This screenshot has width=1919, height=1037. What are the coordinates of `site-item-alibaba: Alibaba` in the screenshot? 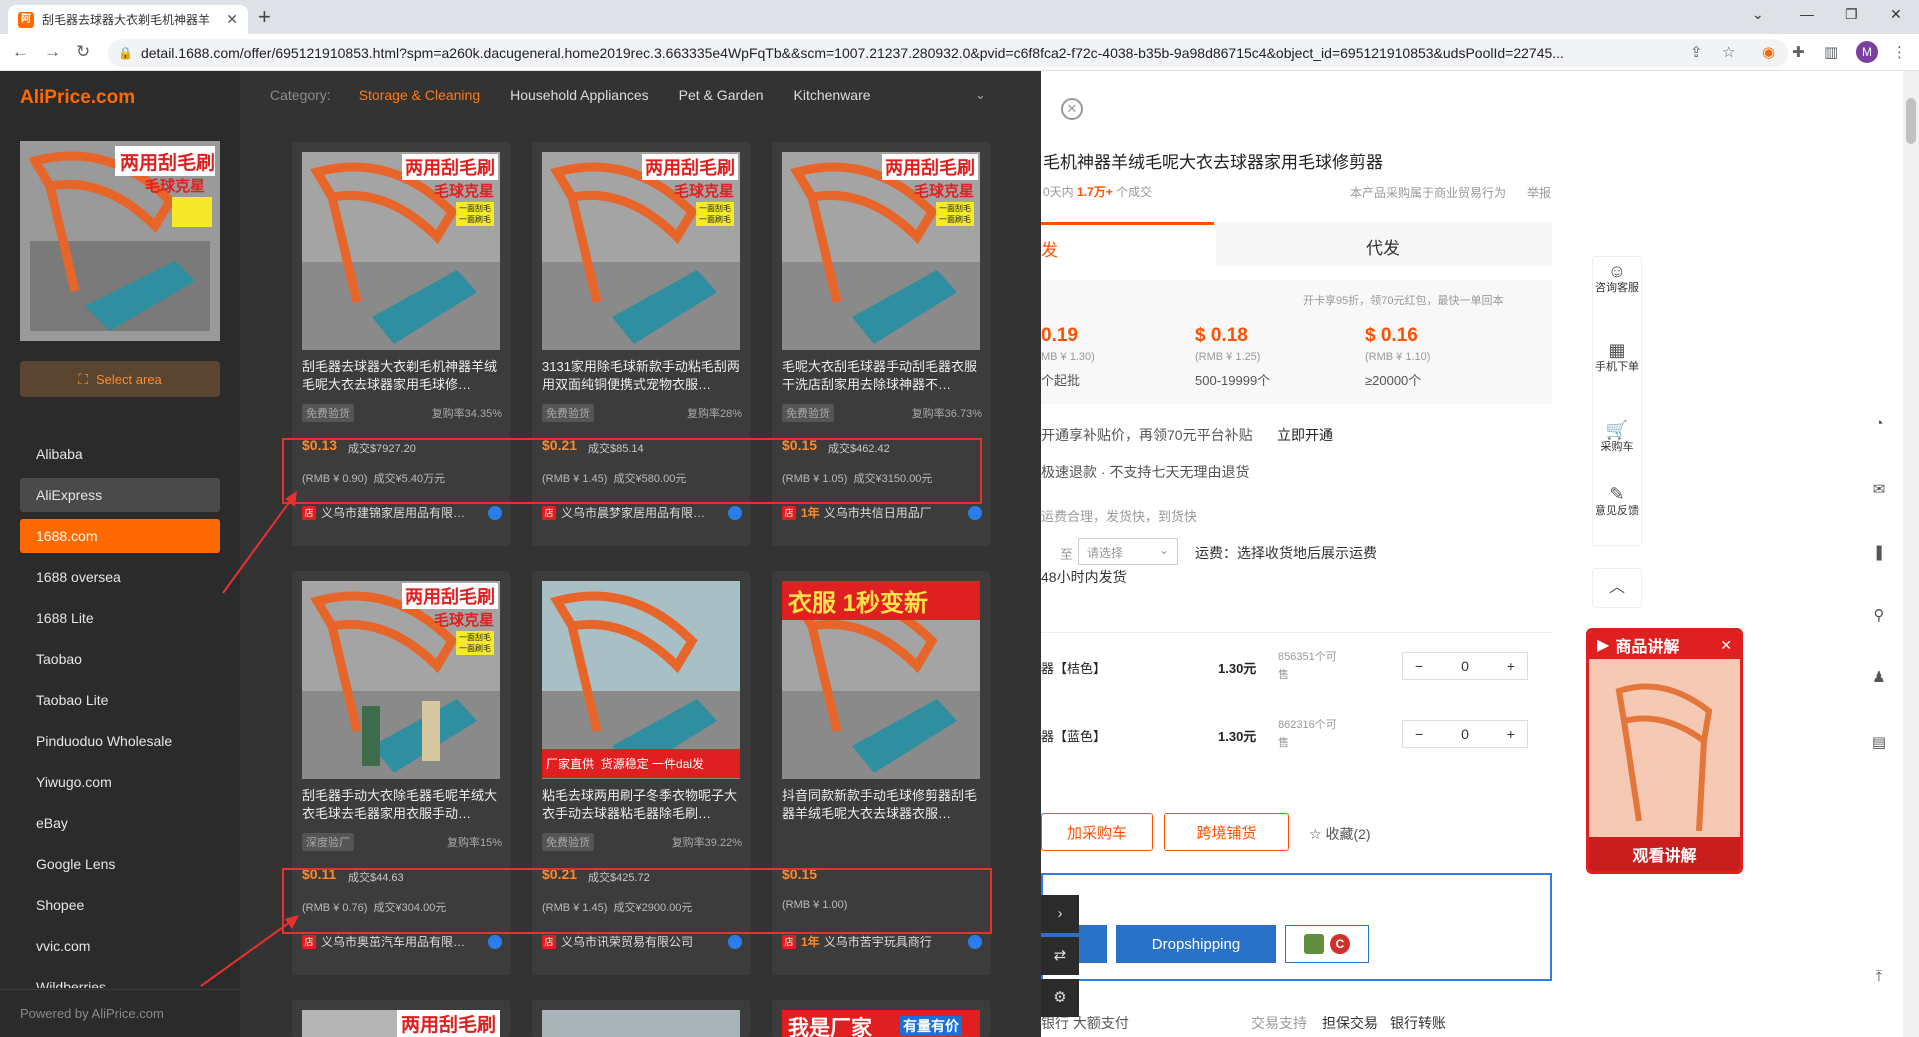 It's located at (120, 454).